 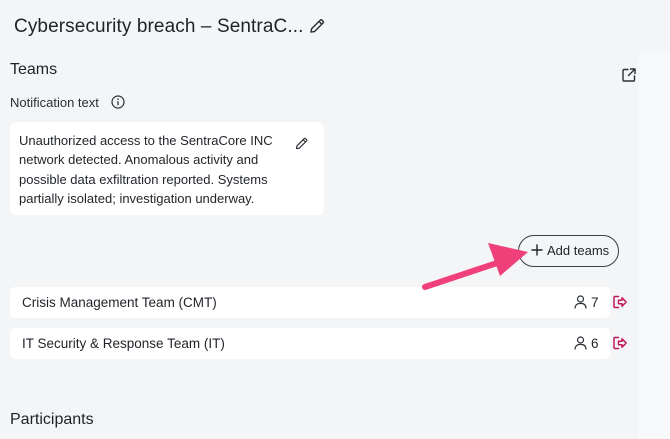 What do you see at coordinates (578, 250) in the screenshot?
I see `add-teams-label: Add teams` at bounding box center [578, 250].